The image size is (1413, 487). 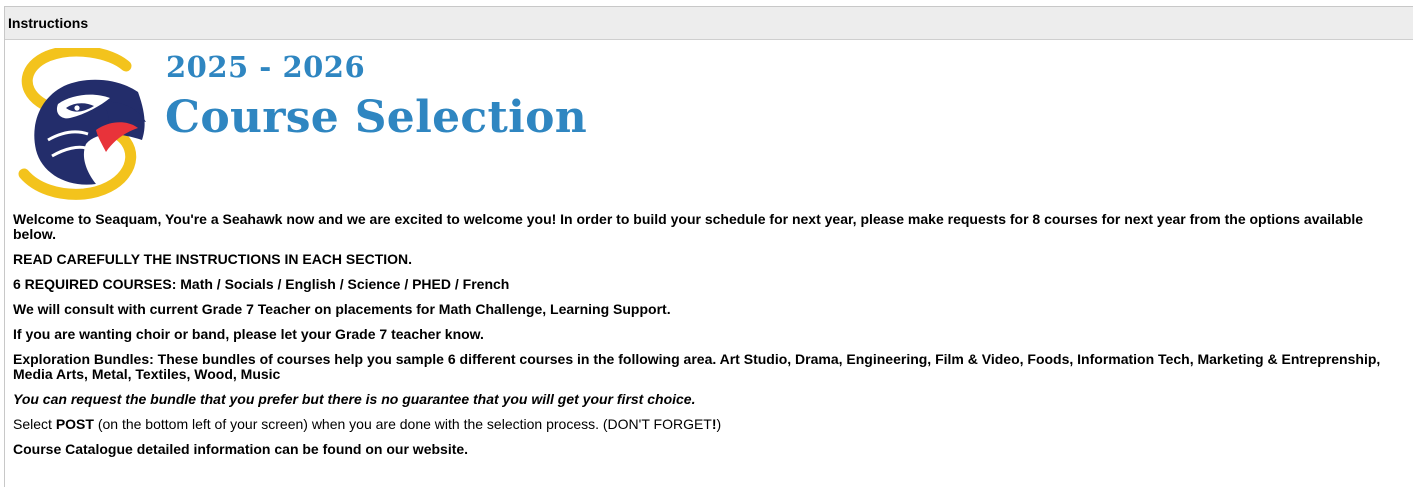 What do you see at coordinates (74, 424) in the screenshot?
I see `post-keyword: POST` at bounding box center [74, 424].